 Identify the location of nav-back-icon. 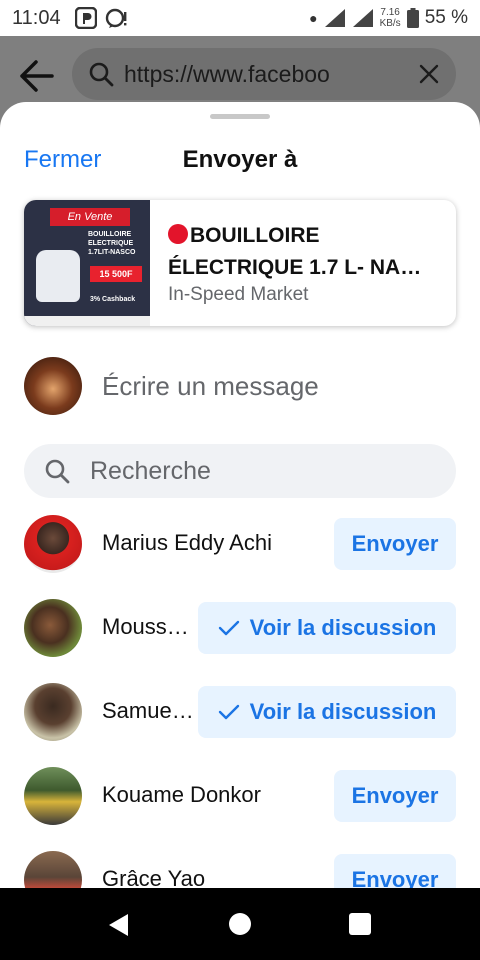
(118, 925).